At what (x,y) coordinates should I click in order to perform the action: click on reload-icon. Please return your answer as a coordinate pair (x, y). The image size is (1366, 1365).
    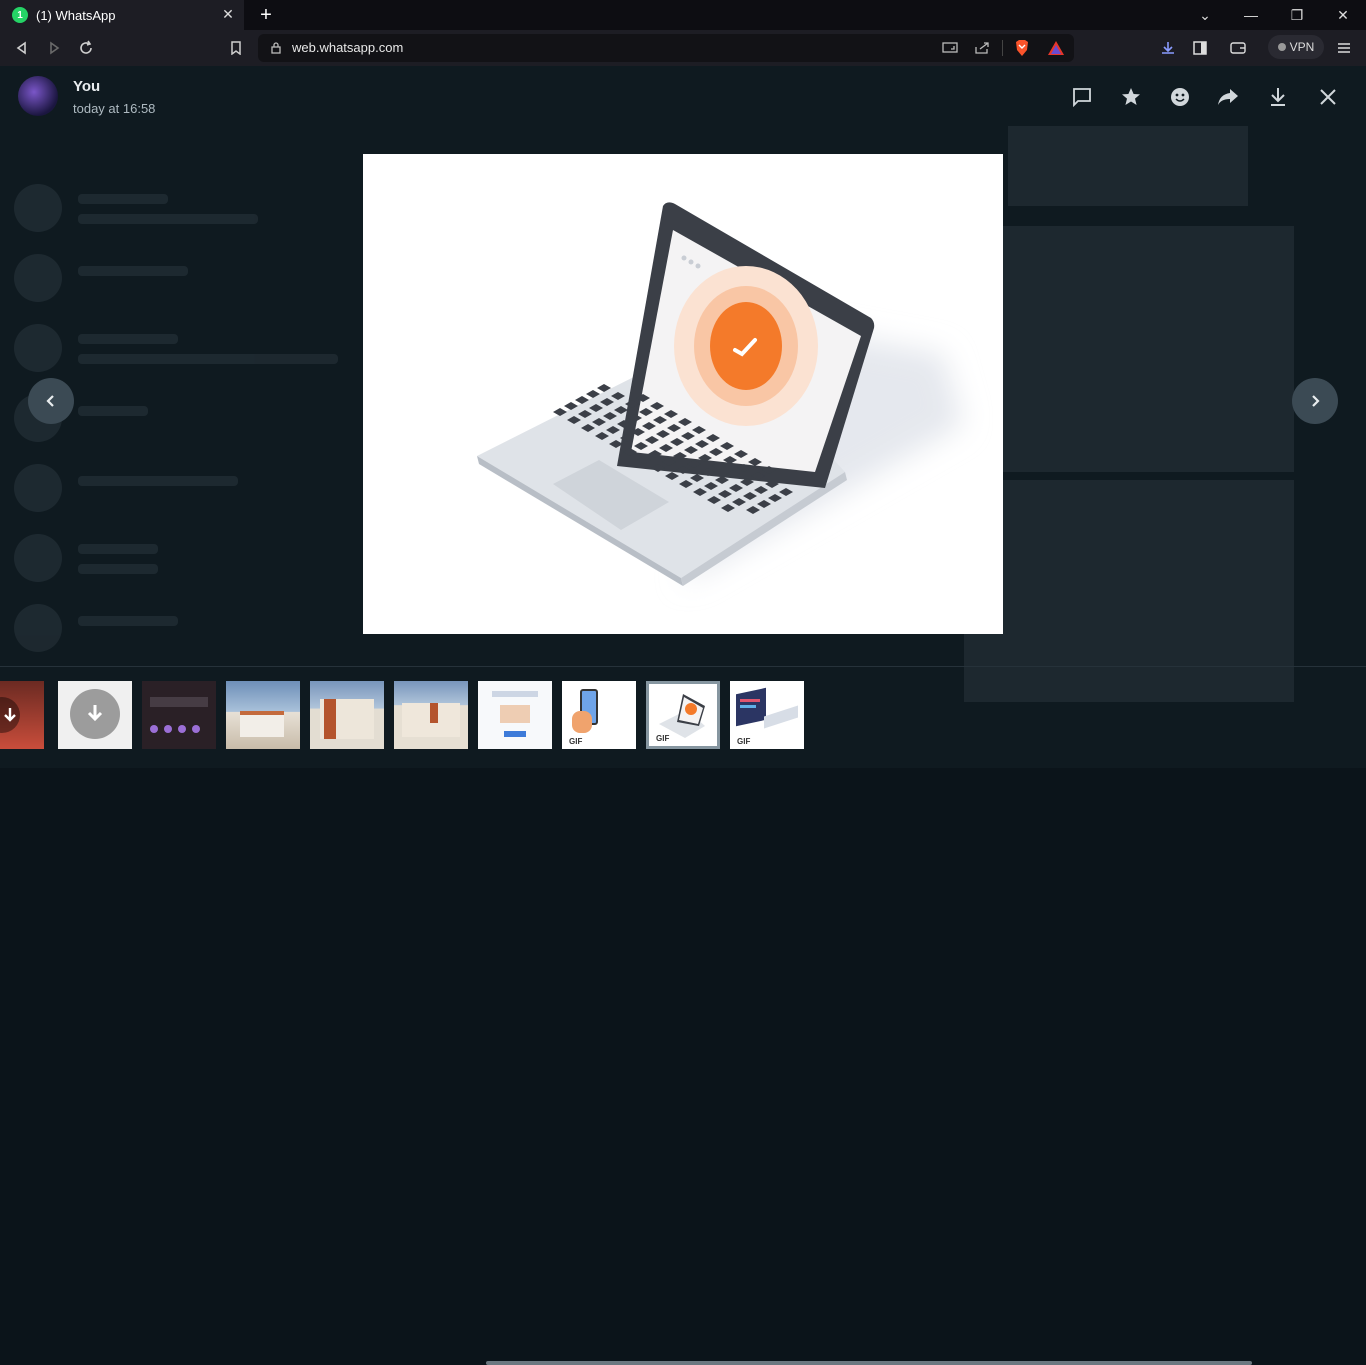
    Looking at the image, I should click on (86, 47).